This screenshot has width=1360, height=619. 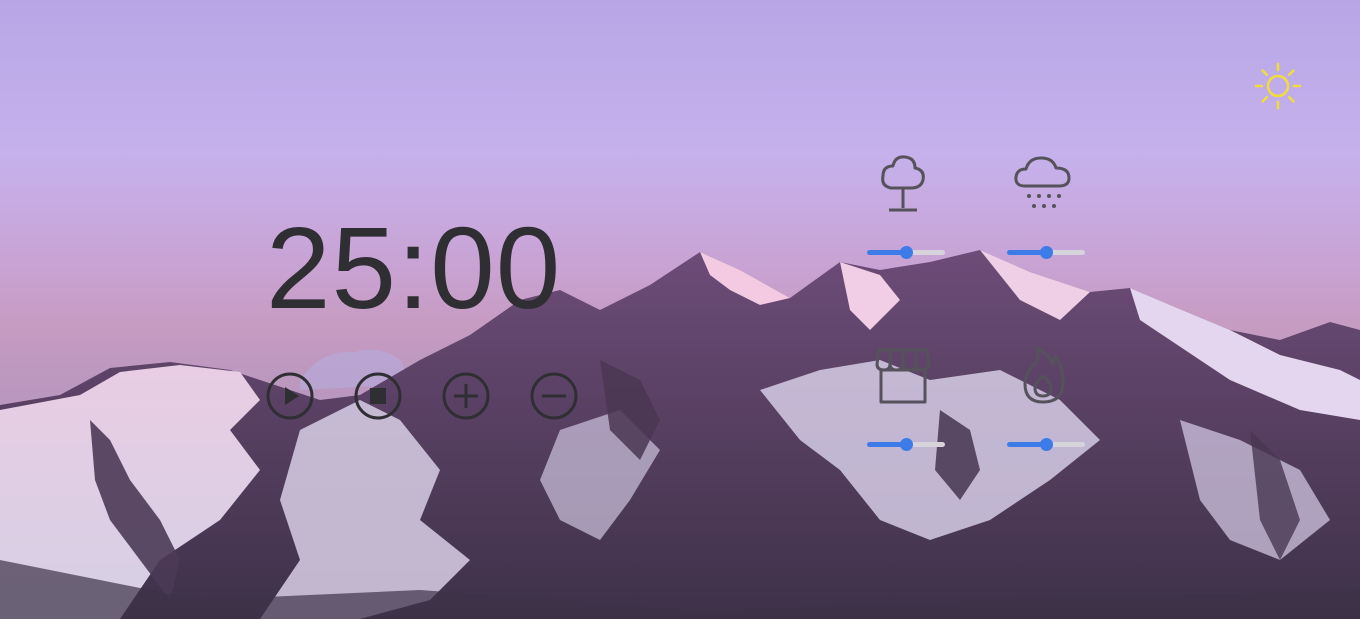 I want to click on timer-controls, so click(x=422, y=396).